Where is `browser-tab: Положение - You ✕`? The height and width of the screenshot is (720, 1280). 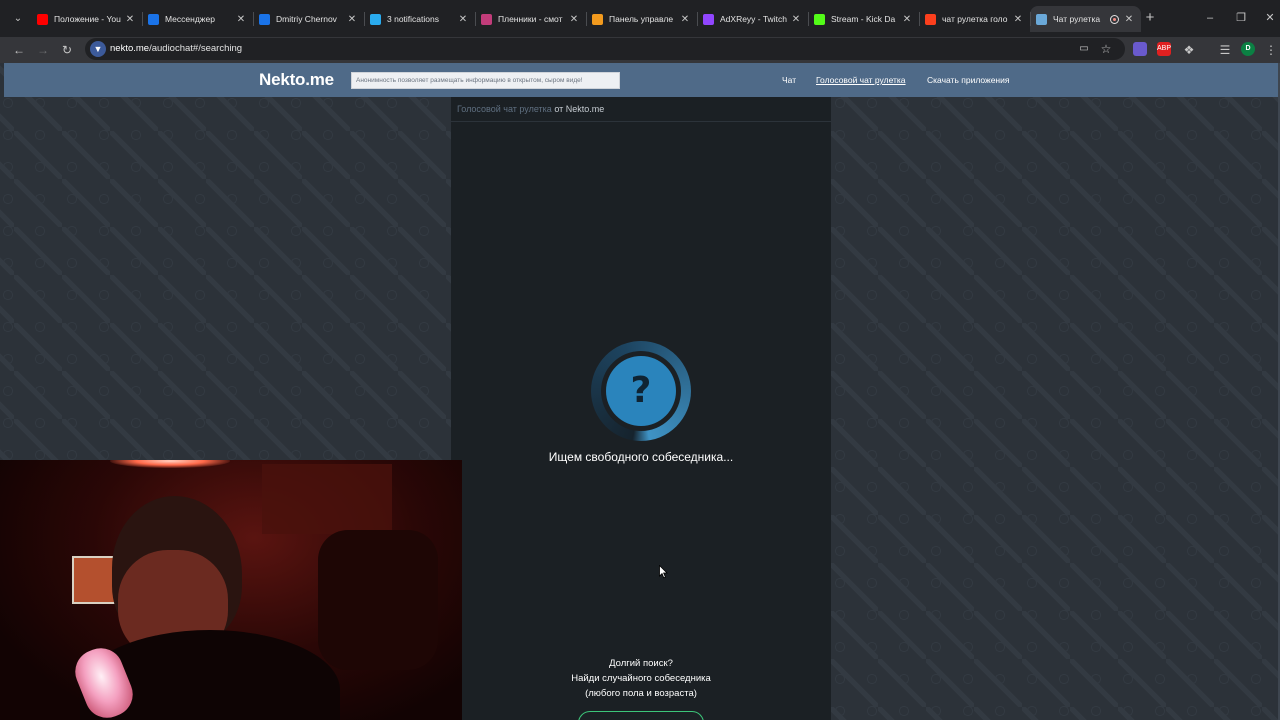 browser-tab: Положение - You ✕ is located at coordinates (86, 19).